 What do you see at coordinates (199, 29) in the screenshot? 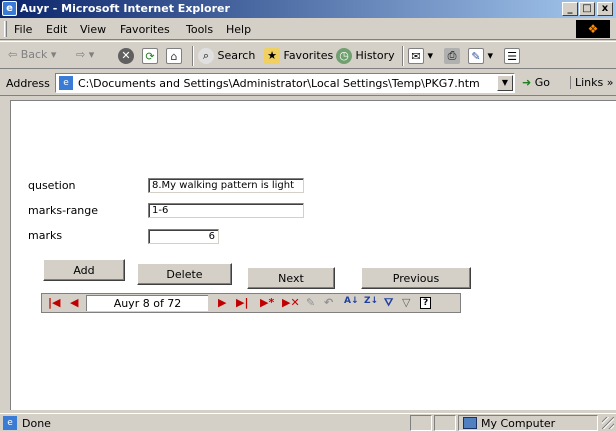
I see `menu-tools: Tools` at bounding box center [199, 29].